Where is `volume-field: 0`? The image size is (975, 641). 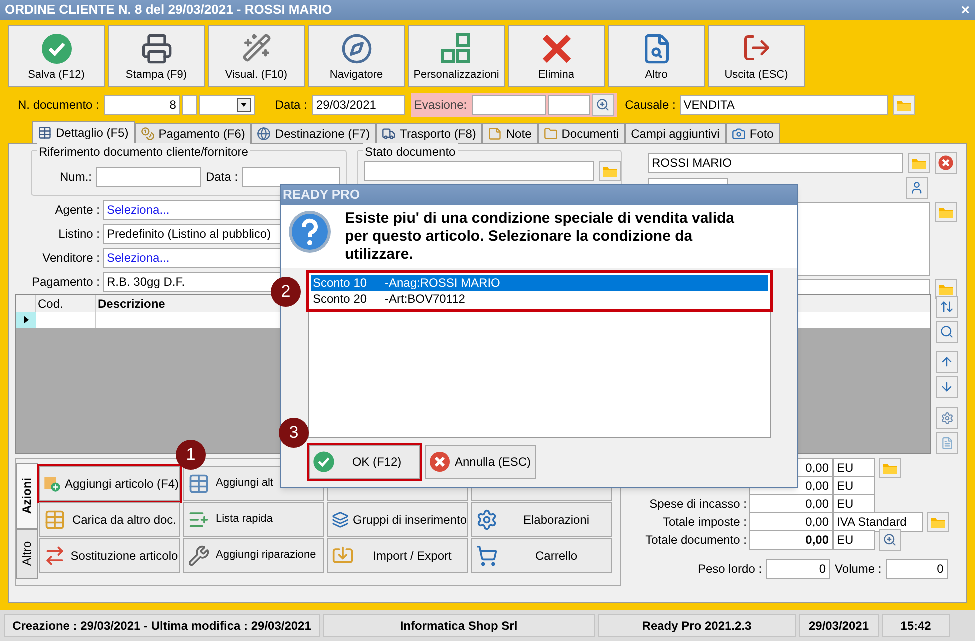 volume-field: 0 is located at coordinates (917, 569).